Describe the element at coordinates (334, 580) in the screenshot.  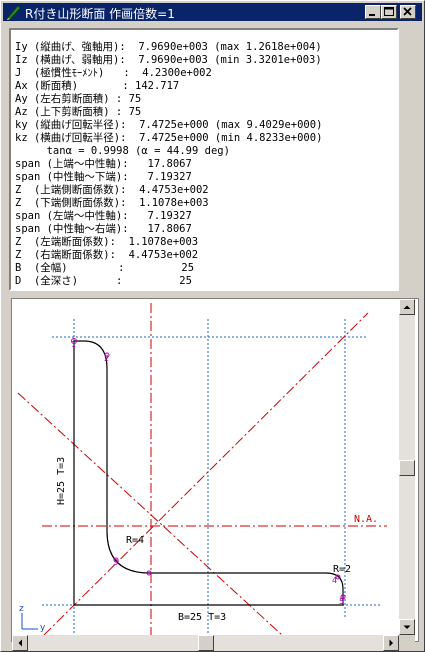
I see `vertex-label: 4` at that location.